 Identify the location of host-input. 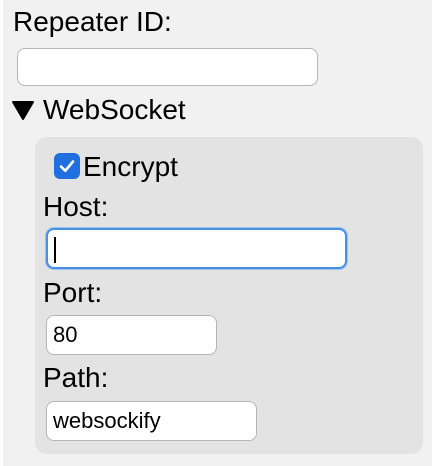
(196, 248).